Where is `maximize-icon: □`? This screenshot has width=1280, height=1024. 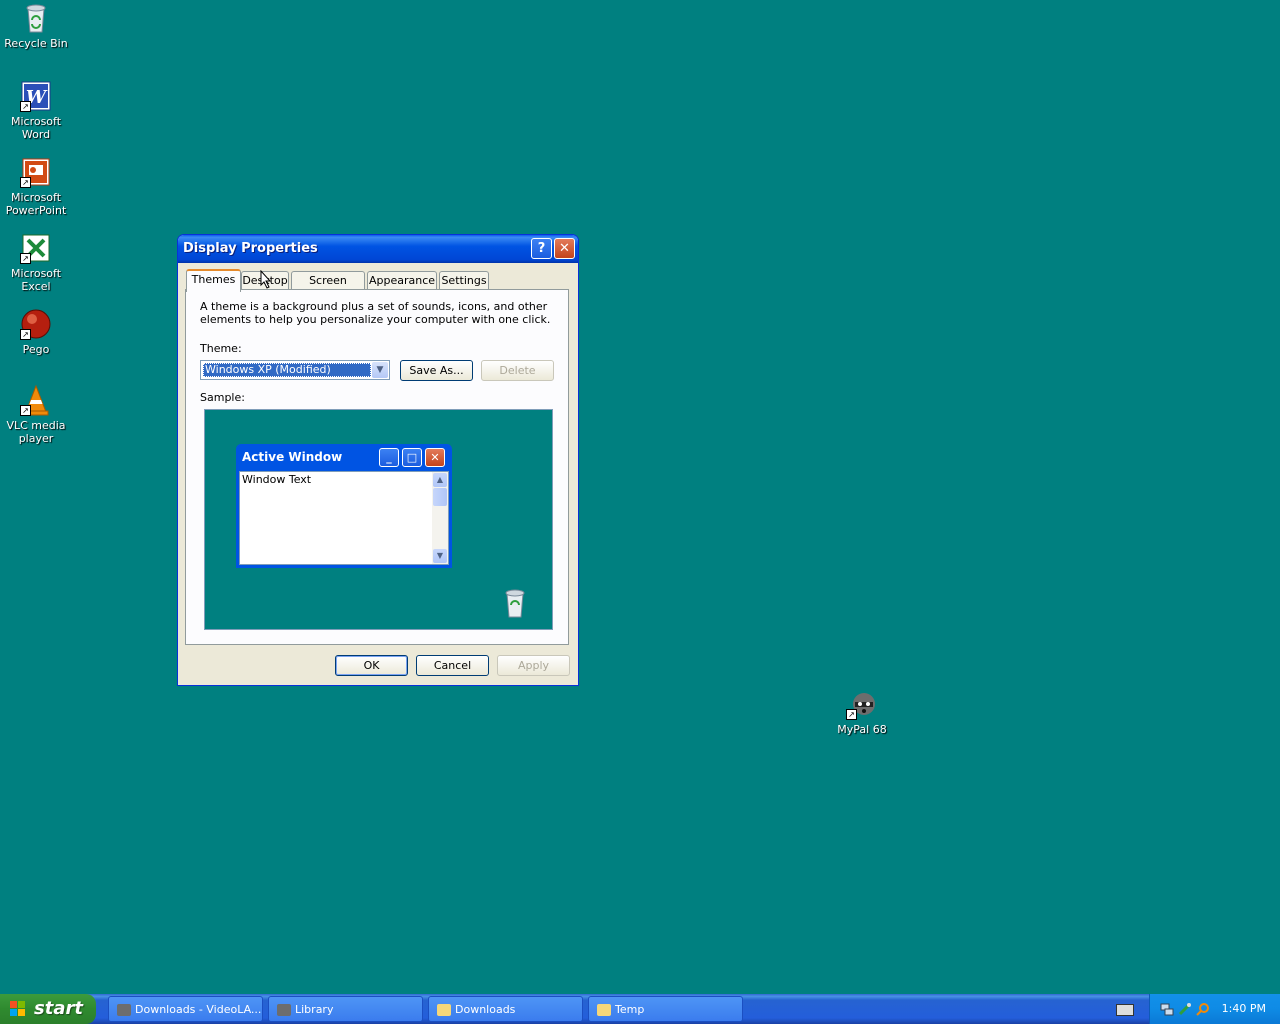
maximize-icon: □ is located at coordinates (412, 457).